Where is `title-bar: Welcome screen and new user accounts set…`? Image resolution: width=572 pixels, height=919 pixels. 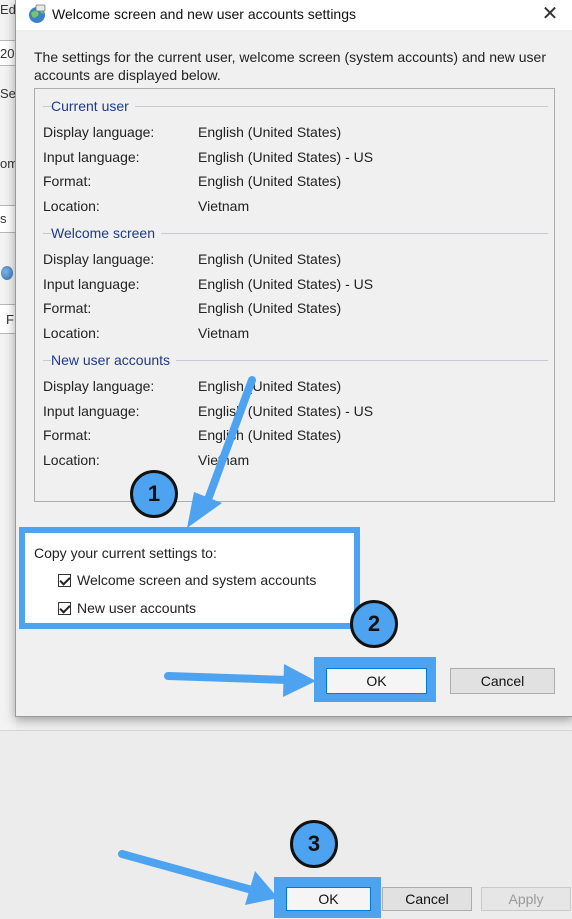 title-bar: Welcome screen and new user accounts set… is located at coordinates (294, 15).